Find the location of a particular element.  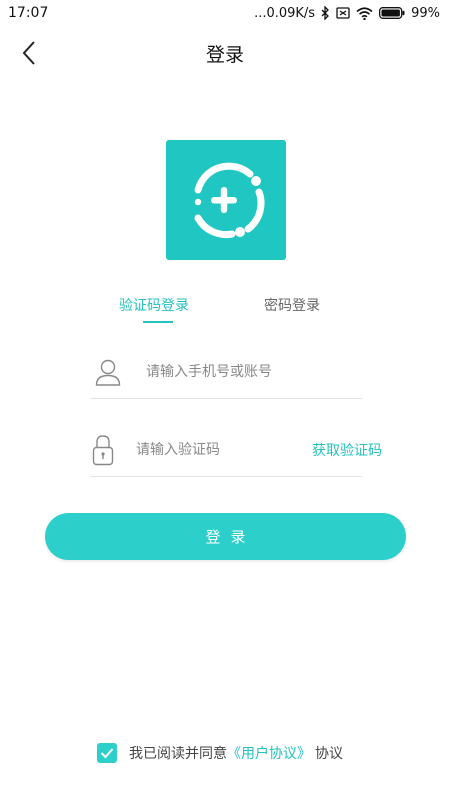

battery-icon is located at coordinates (392, 13).